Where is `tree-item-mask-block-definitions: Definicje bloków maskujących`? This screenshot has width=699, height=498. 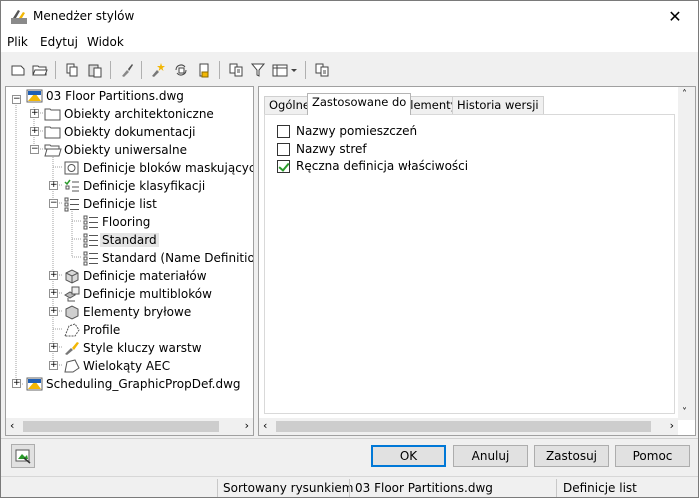
tree-item-mask-block-definitions: Definicje bloków maskujących is located at coordinates (158, 168).